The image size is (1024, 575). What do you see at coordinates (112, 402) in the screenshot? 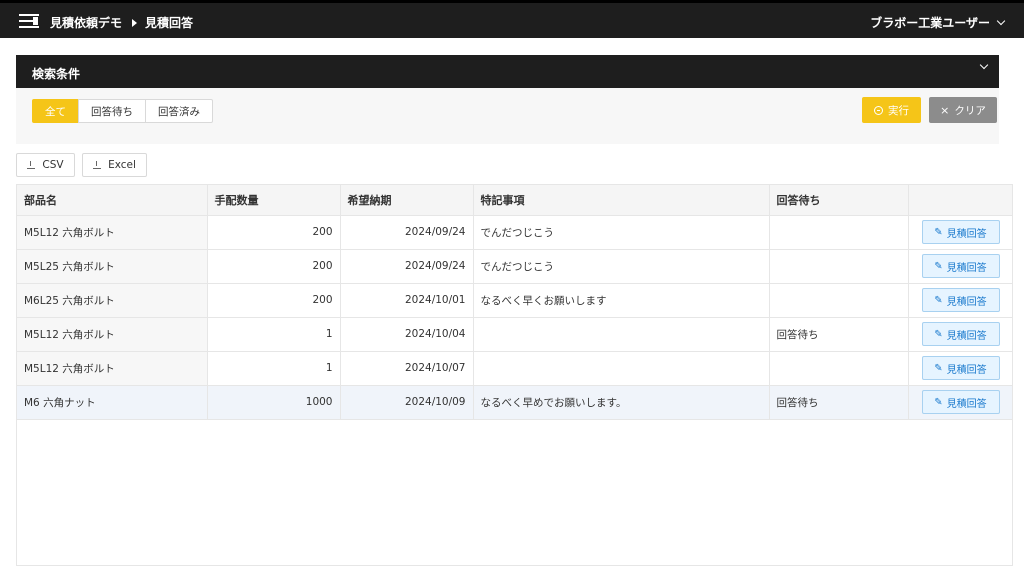
I see `cell-part: M6 六角ナット` at bounding box center [112, 402].